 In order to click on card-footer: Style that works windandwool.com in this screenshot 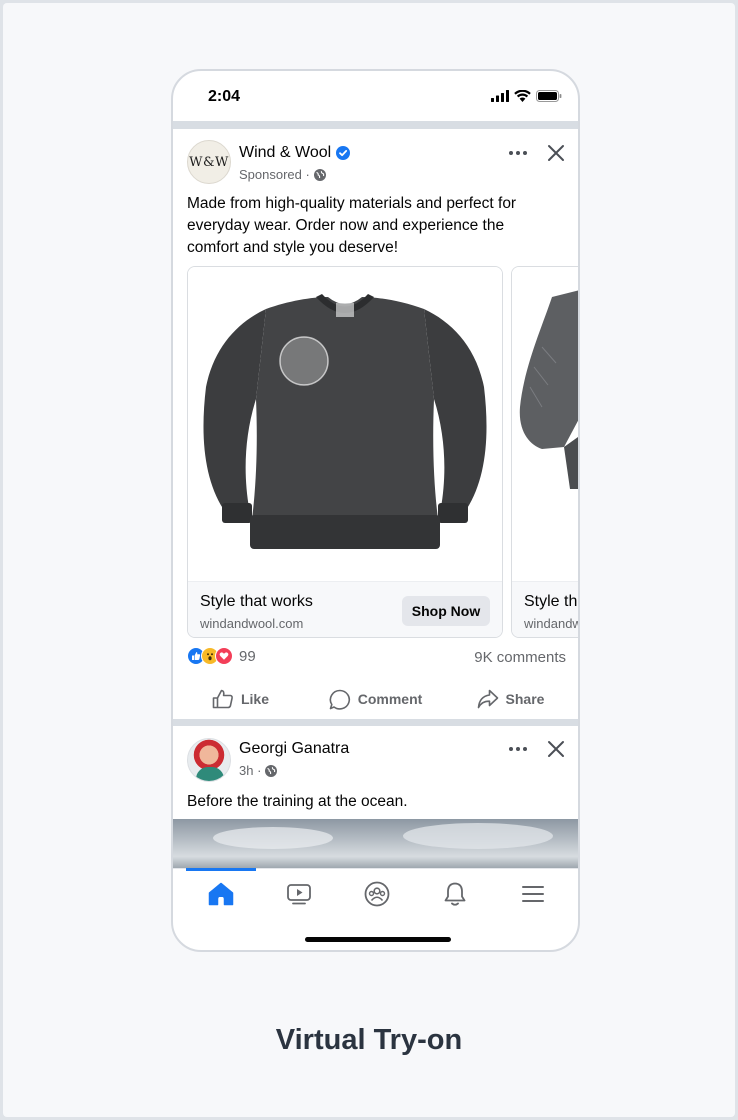, I will do `click(545, 609)`.